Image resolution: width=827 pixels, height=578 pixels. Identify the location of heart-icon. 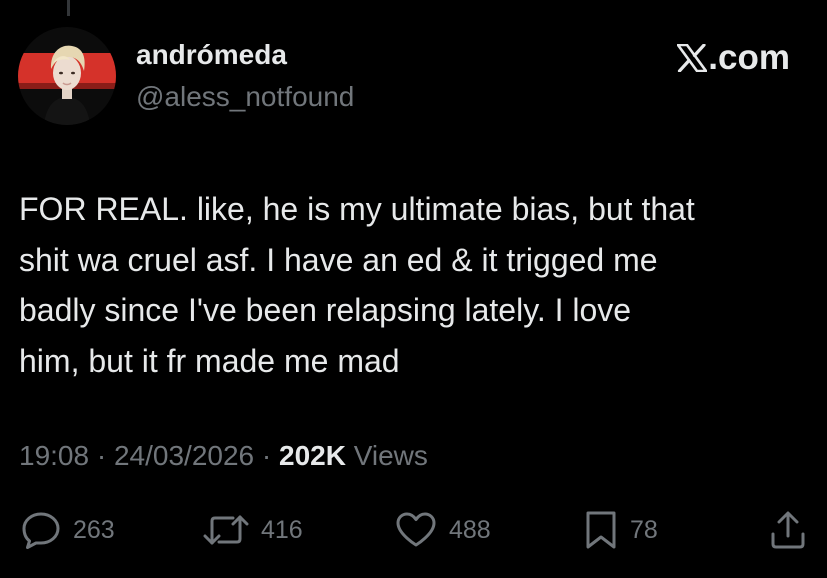
(416, 529).